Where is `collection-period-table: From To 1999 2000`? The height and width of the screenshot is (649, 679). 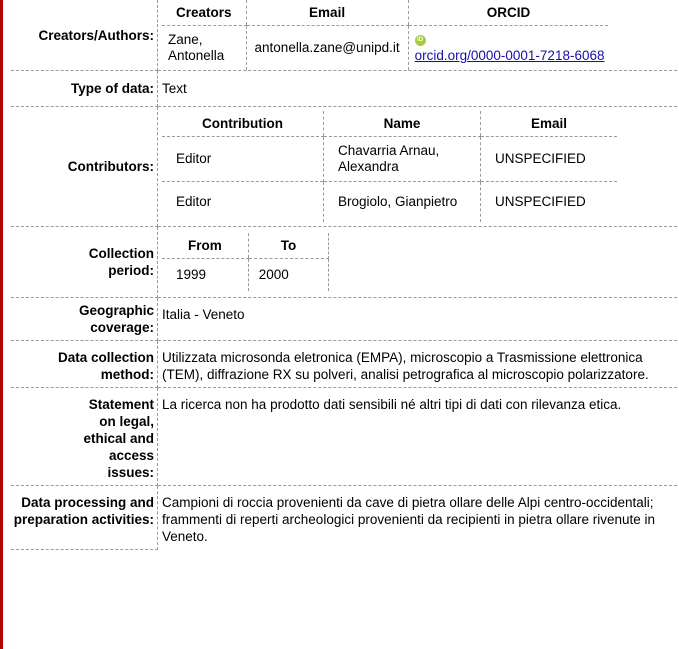
collection-period-table: From To 1999 2000 is located at coordinates (246, 262).